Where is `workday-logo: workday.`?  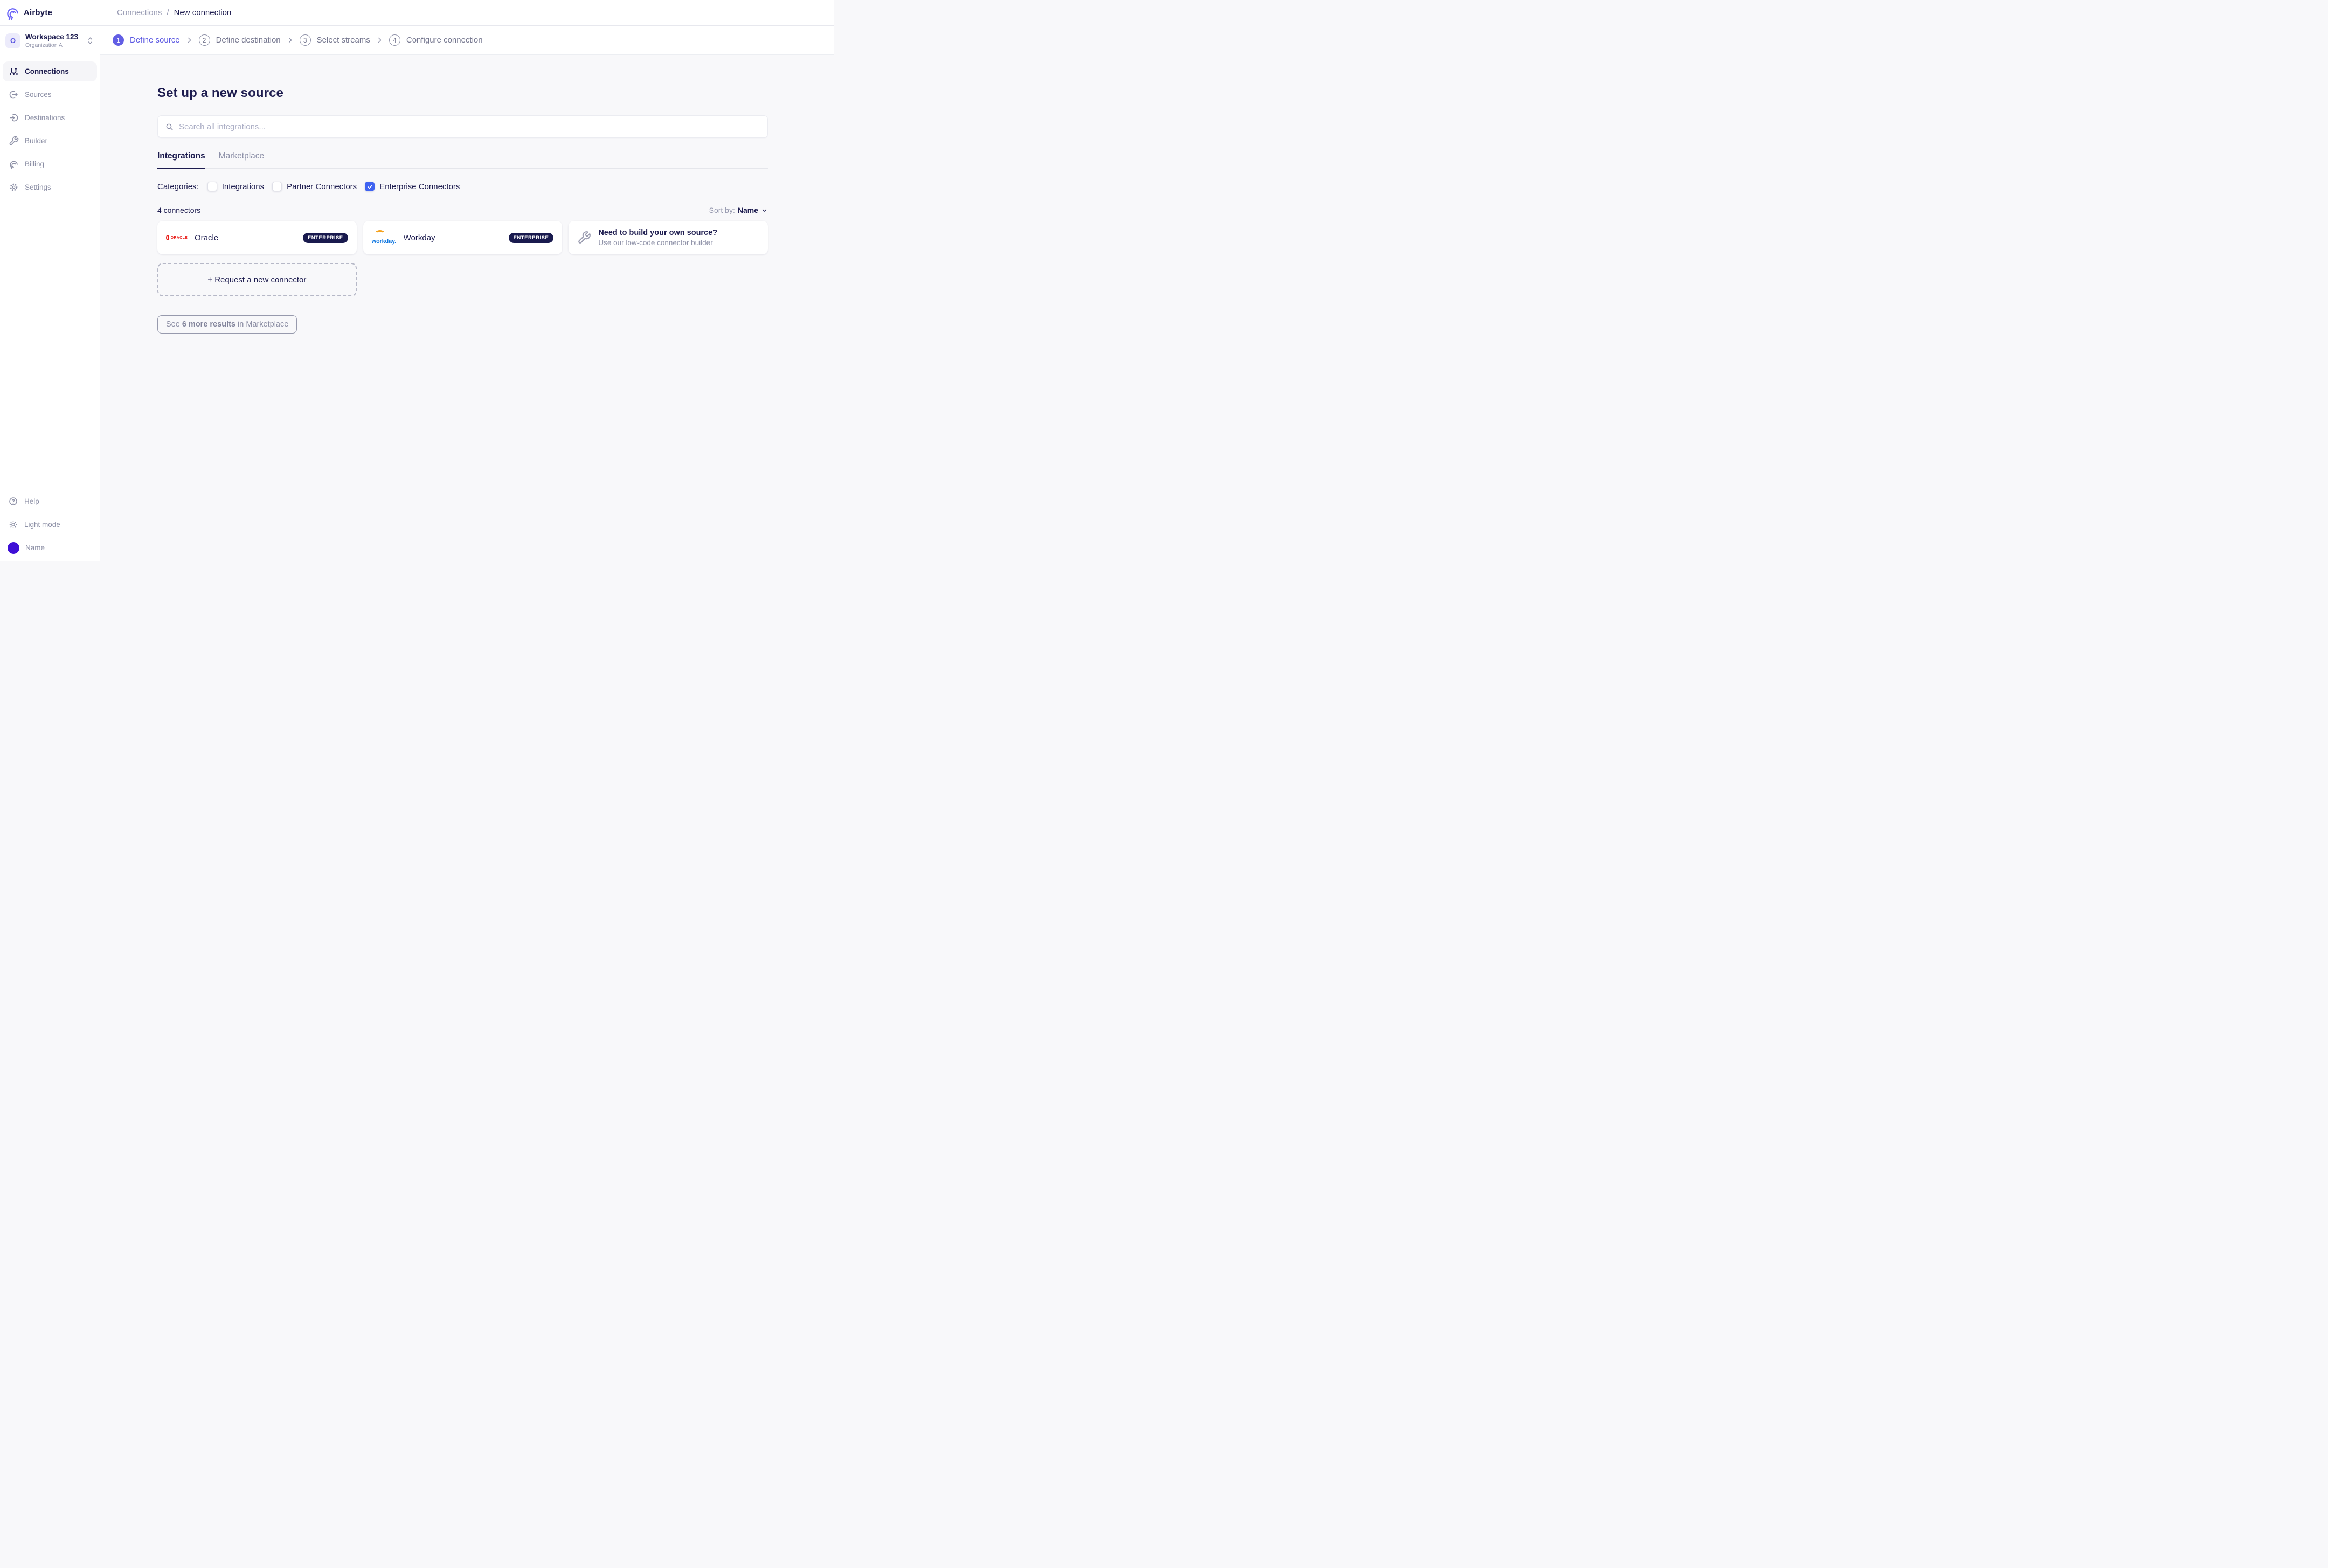 workday-logo: workday. is located at coordinates (384, 237).